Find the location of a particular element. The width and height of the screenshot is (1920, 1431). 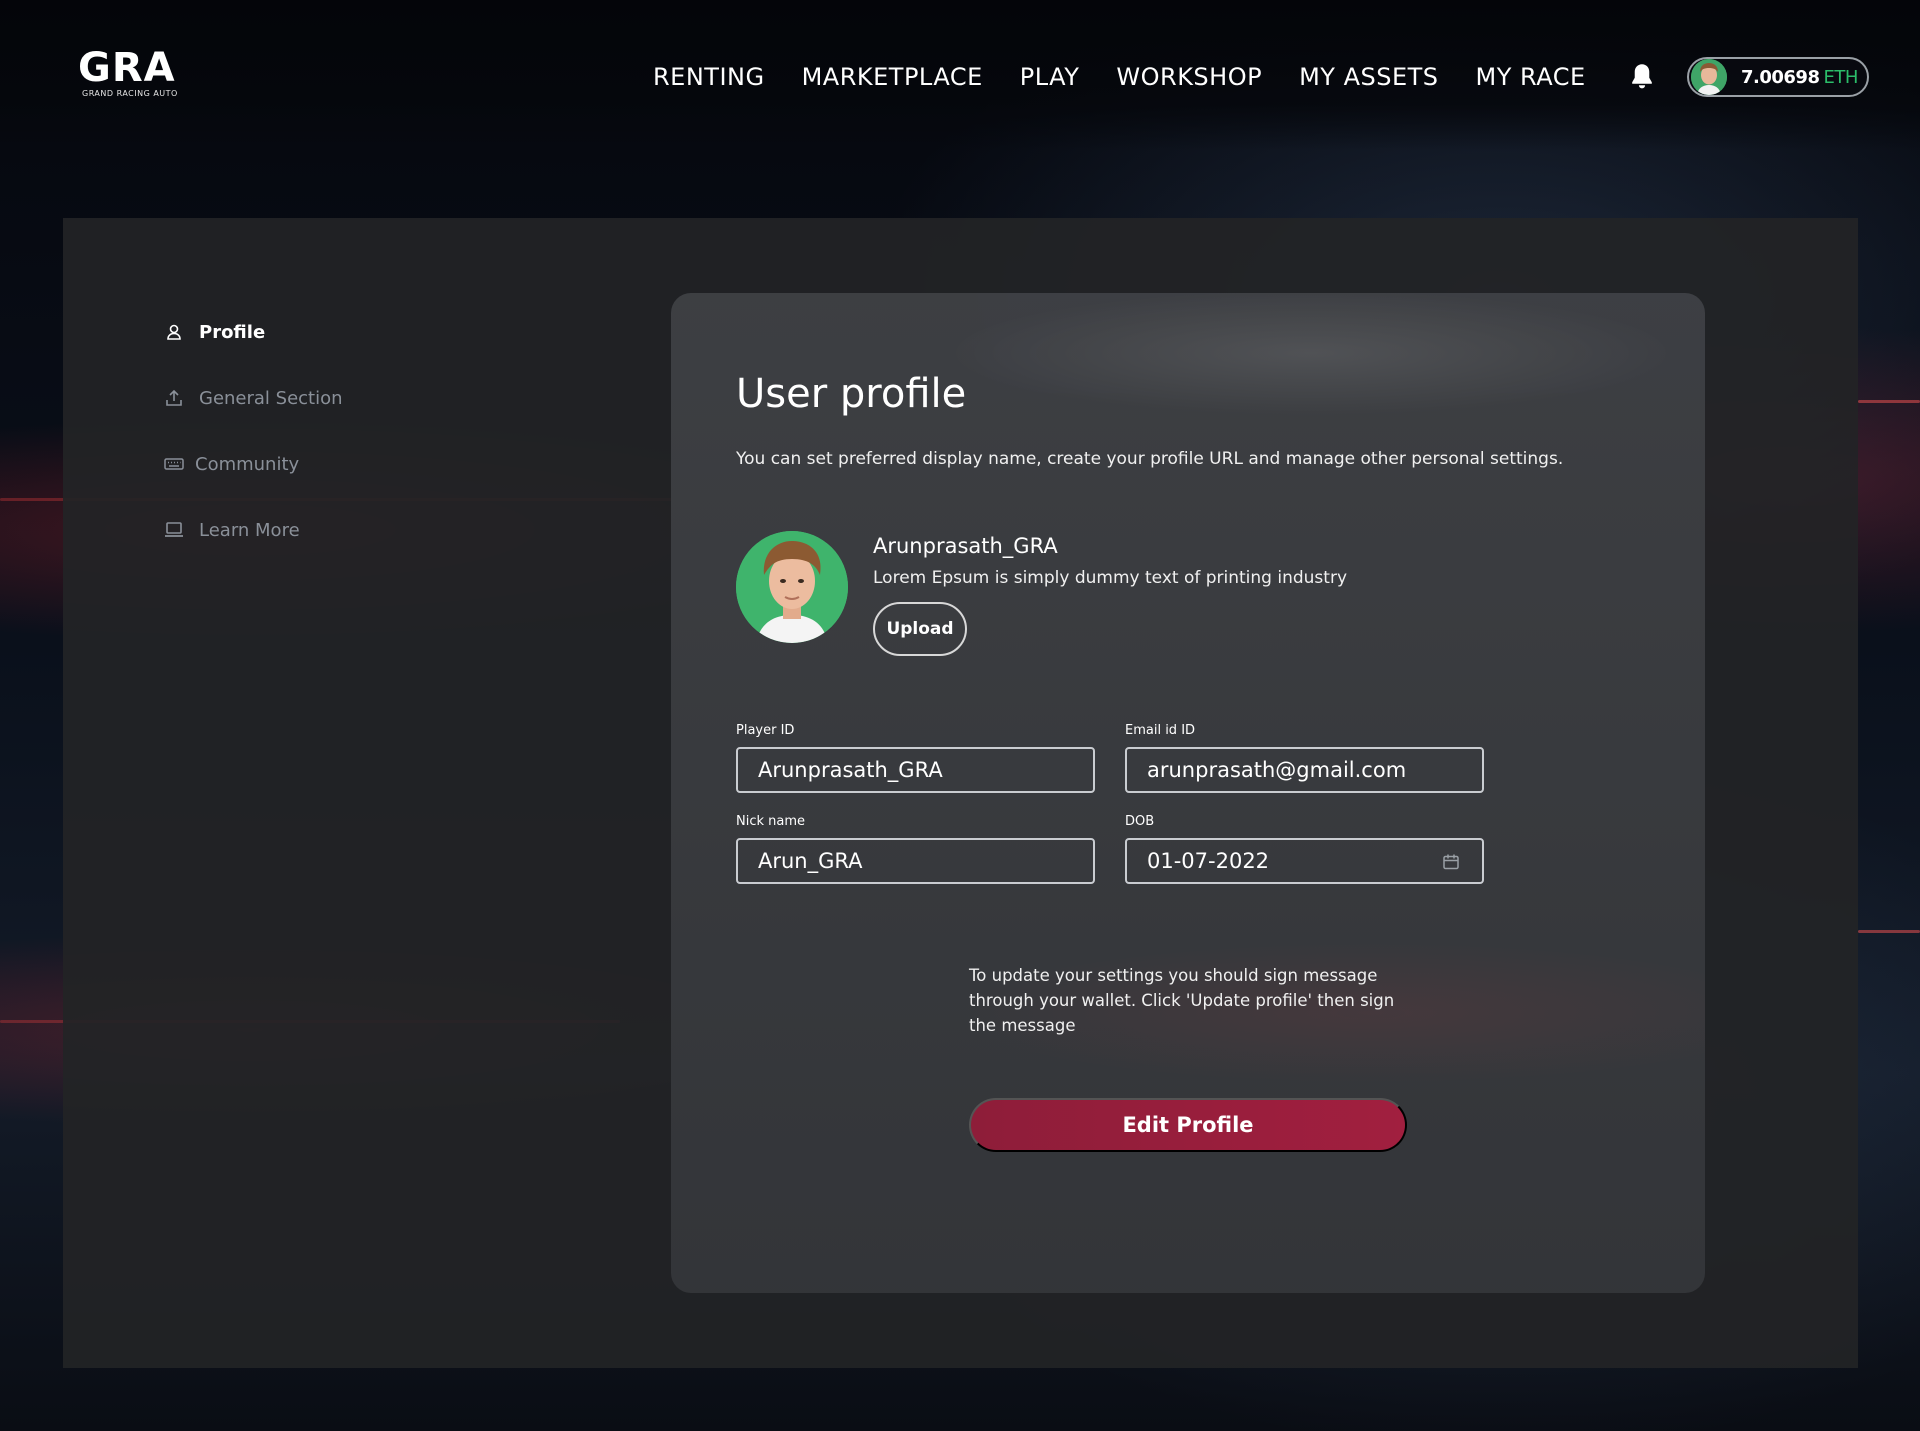

sidebar-item-community: Community is located at coordinates (253, 464).